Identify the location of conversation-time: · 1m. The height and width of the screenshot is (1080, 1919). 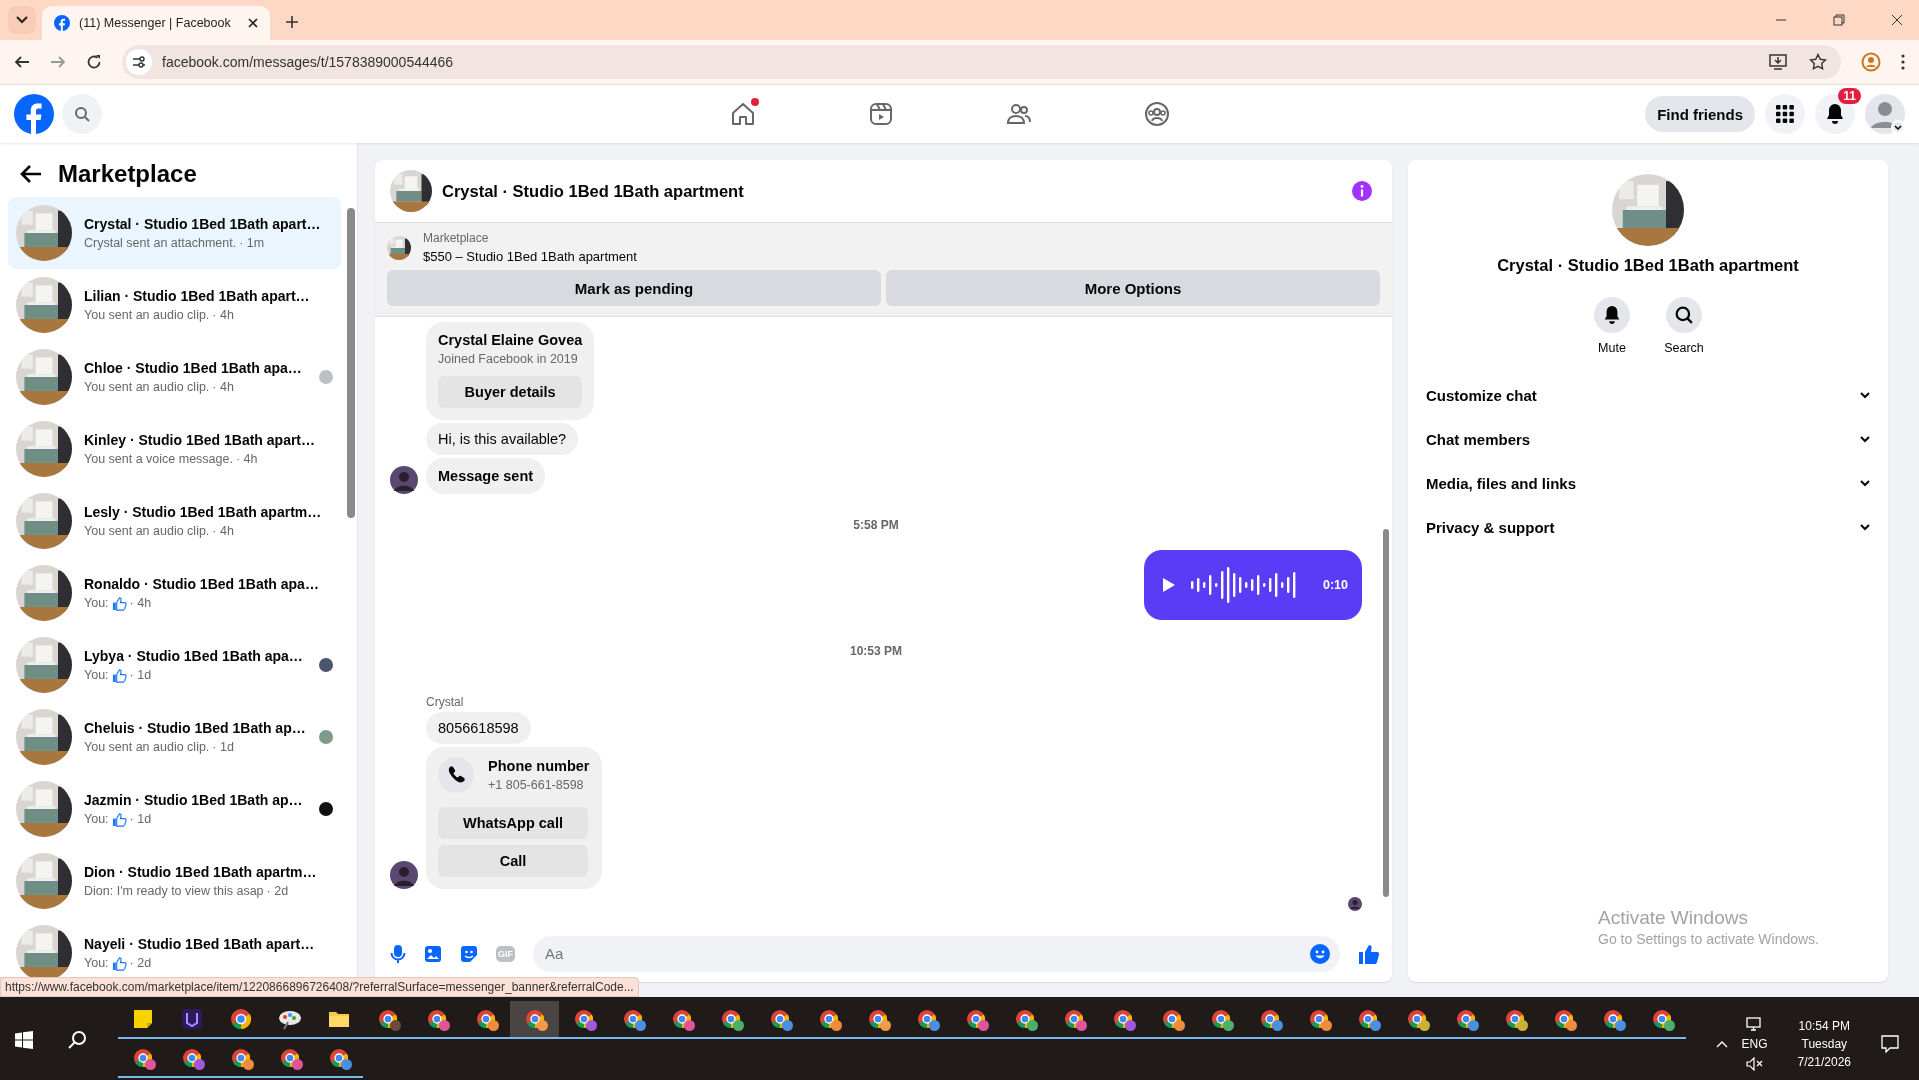
(252, 243).